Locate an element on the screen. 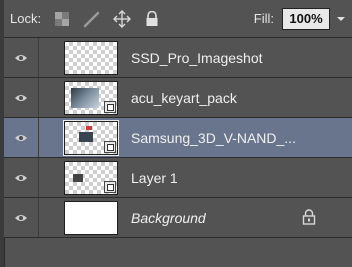  fill-opacity-input: 100% is located at coordinates (306, 18).